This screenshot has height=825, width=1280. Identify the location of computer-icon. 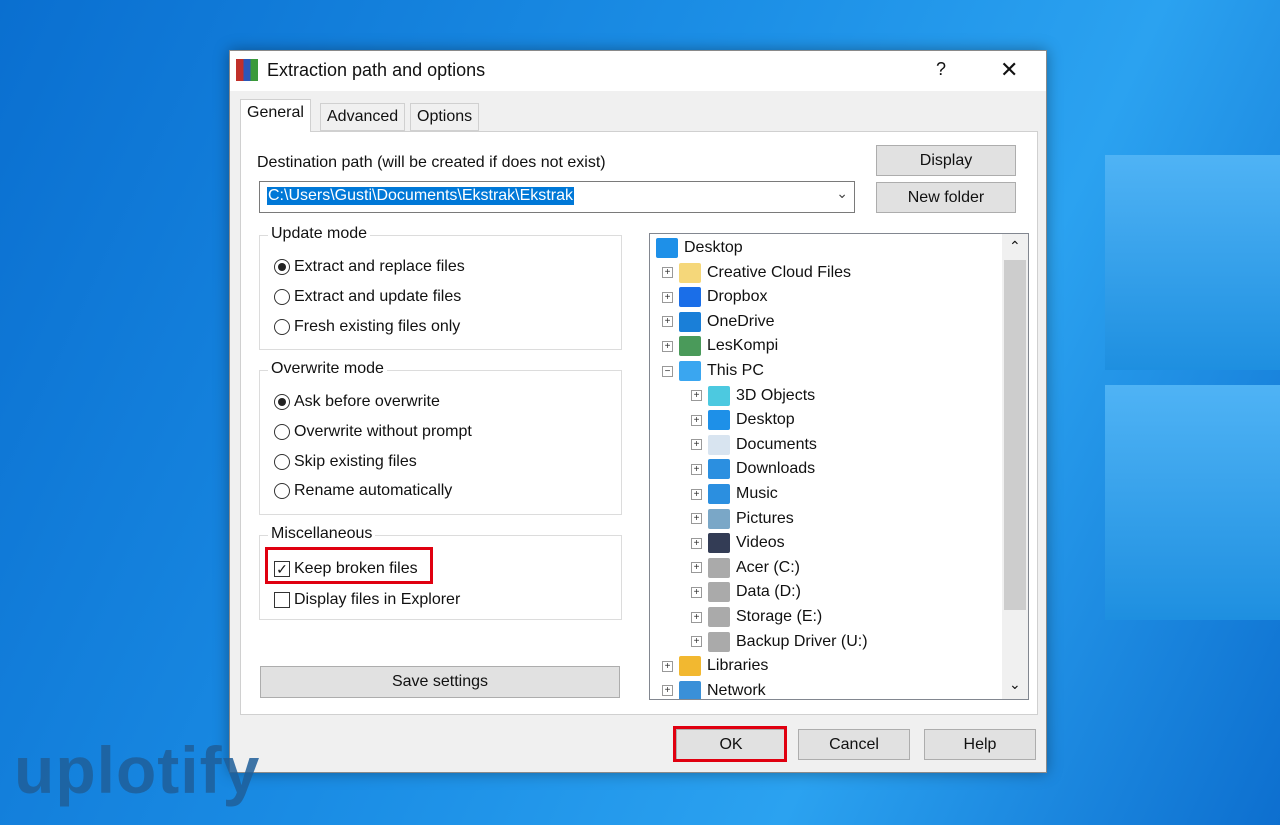
(690, 371).